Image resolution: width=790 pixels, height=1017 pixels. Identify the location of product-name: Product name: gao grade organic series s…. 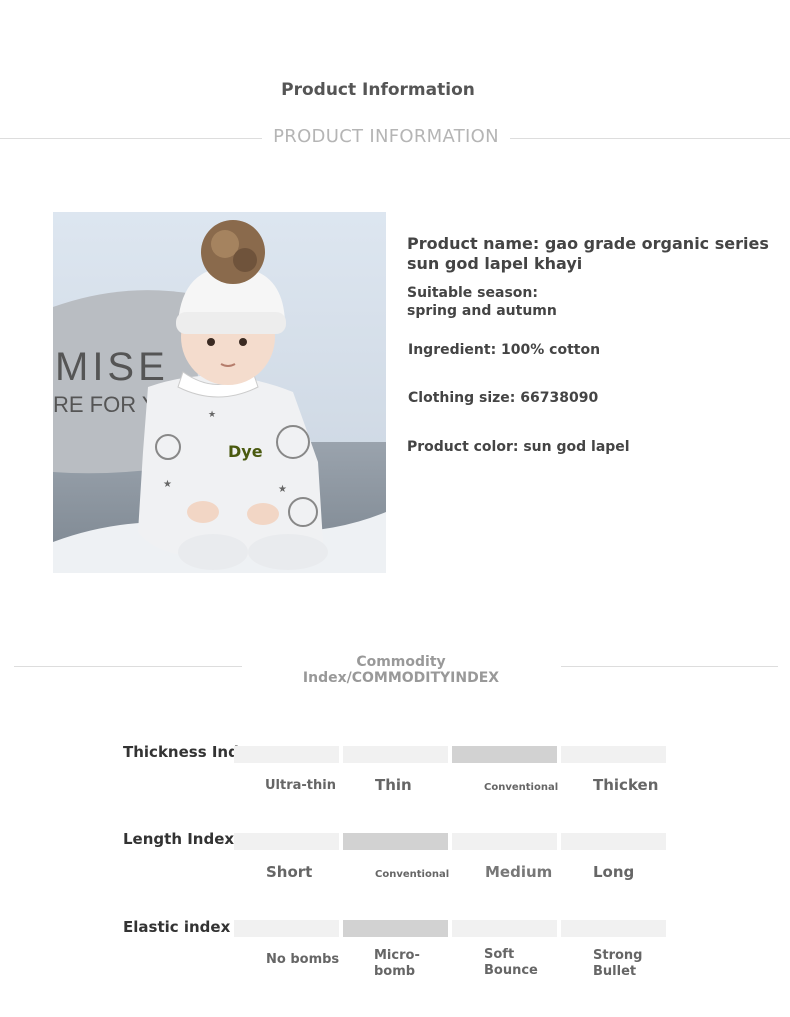
(588, 253).